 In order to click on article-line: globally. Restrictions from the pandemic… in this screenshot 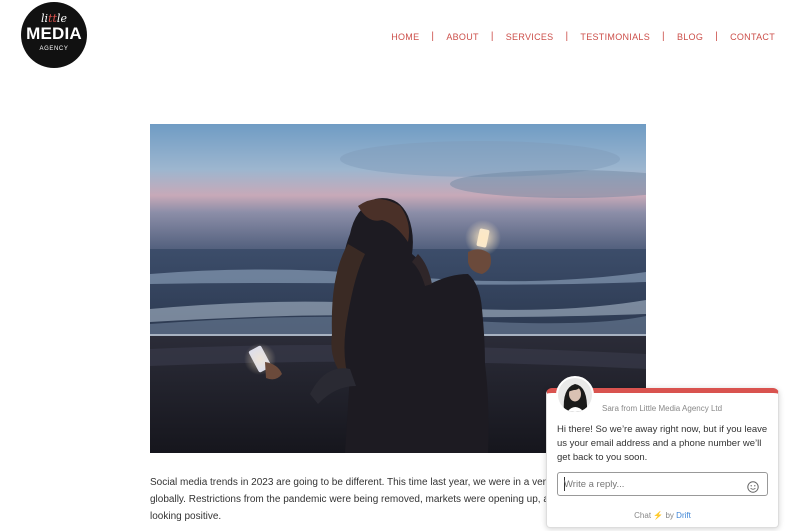, I will do `click(355, 499)`.